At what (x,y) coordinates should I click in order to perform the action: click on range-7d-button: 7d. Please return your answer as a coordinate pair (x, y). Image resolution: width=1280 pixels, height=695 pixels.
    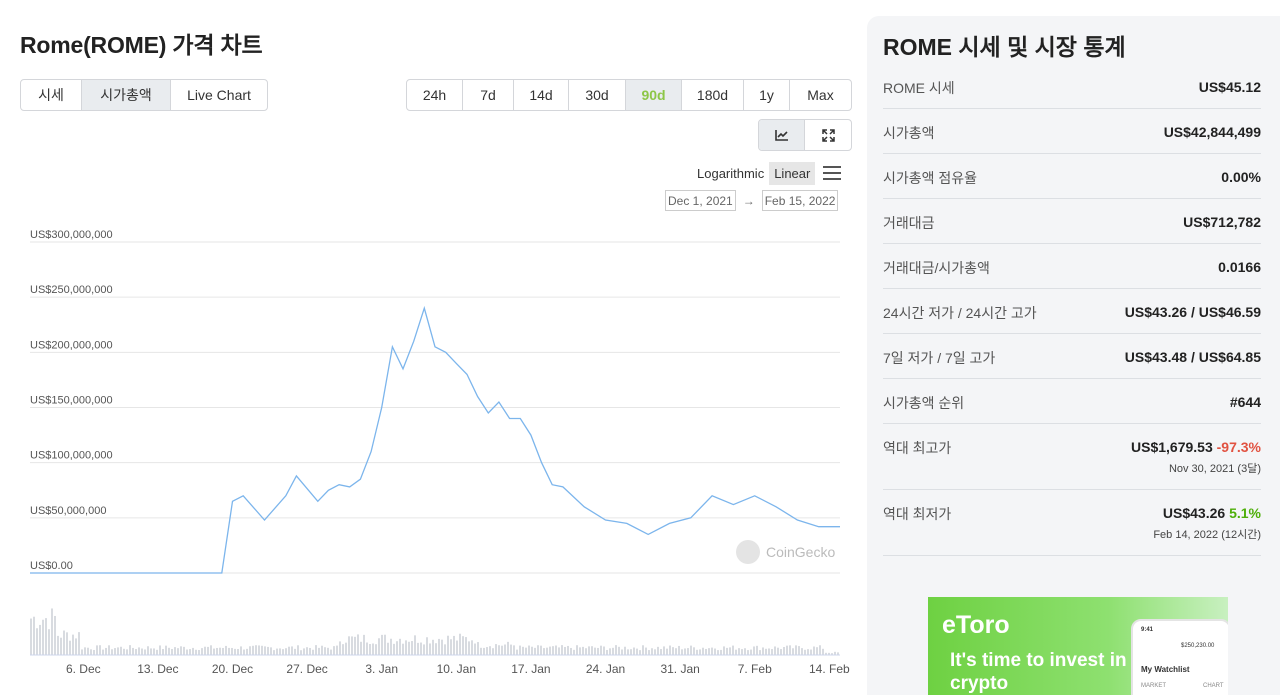
    Looking at the image, I should click on (488, 95).